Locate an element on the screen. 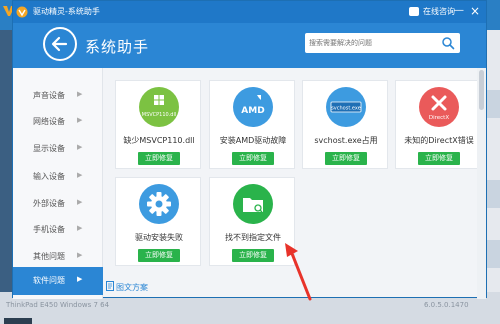 The height and width of the screenshot is (324, 500). problem-card-svchost: svchost.exe svchost.exe占用 立即修复 is located at coordinates (345, 124).